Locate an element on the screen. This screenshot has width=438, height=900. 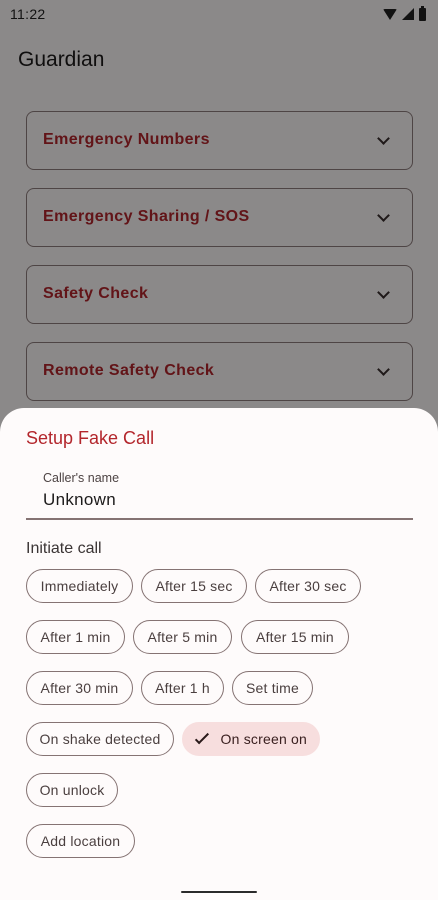
check-icon is located at coordinates (201, 737).